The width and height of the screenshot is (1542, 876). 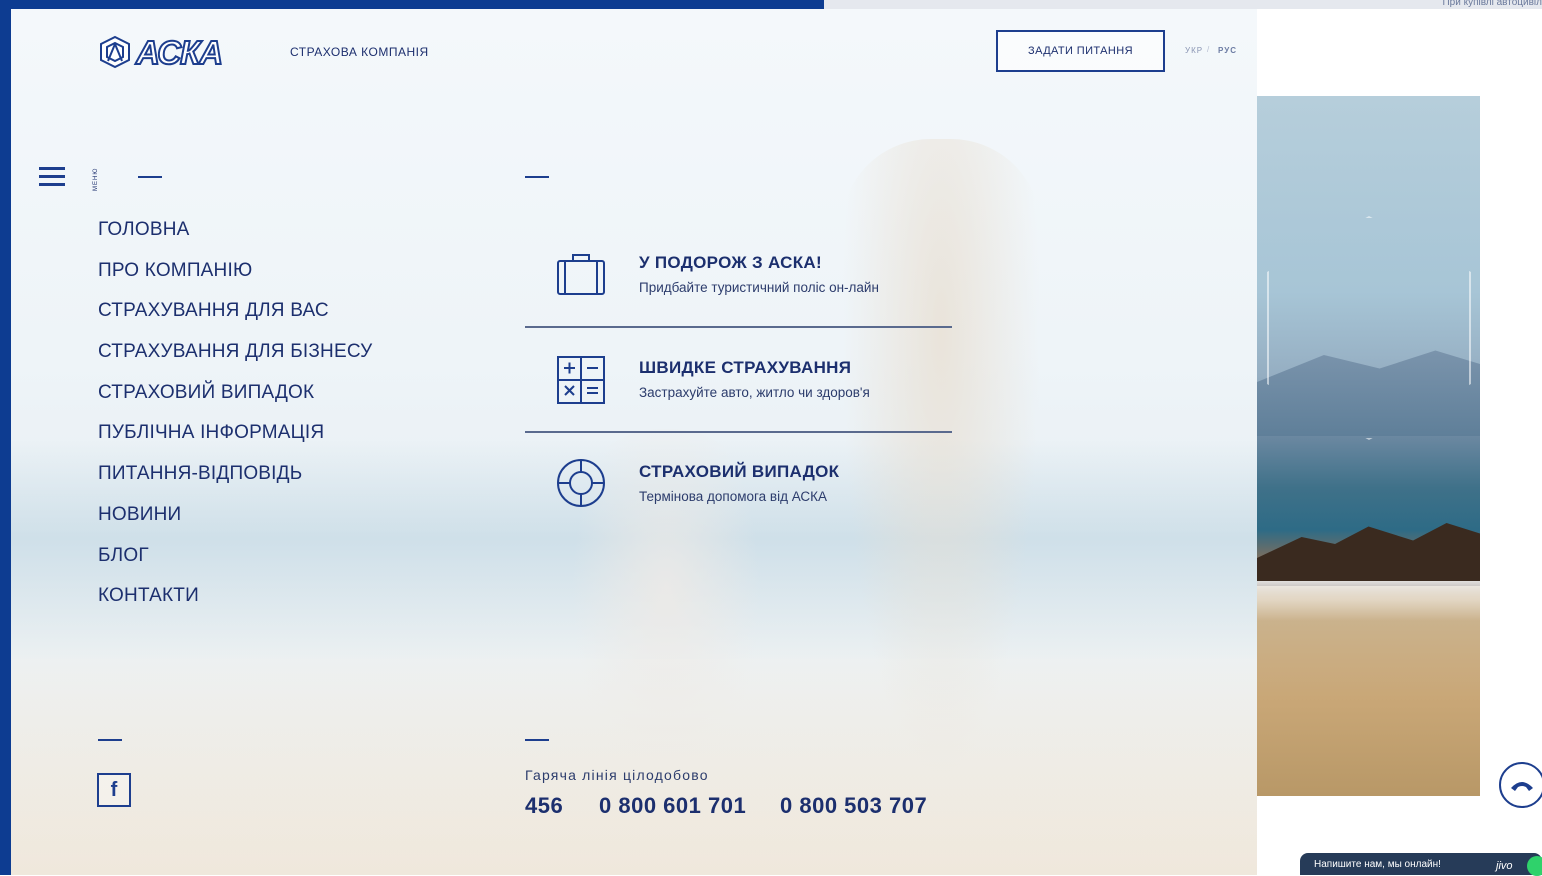 What do you see at coordinates (745, 367) in the screenshot?
I see `quick-action-fast-insurance-title: ШВИДКЕ СТРАХУВАННЯ` at bounding box center [745, 367].